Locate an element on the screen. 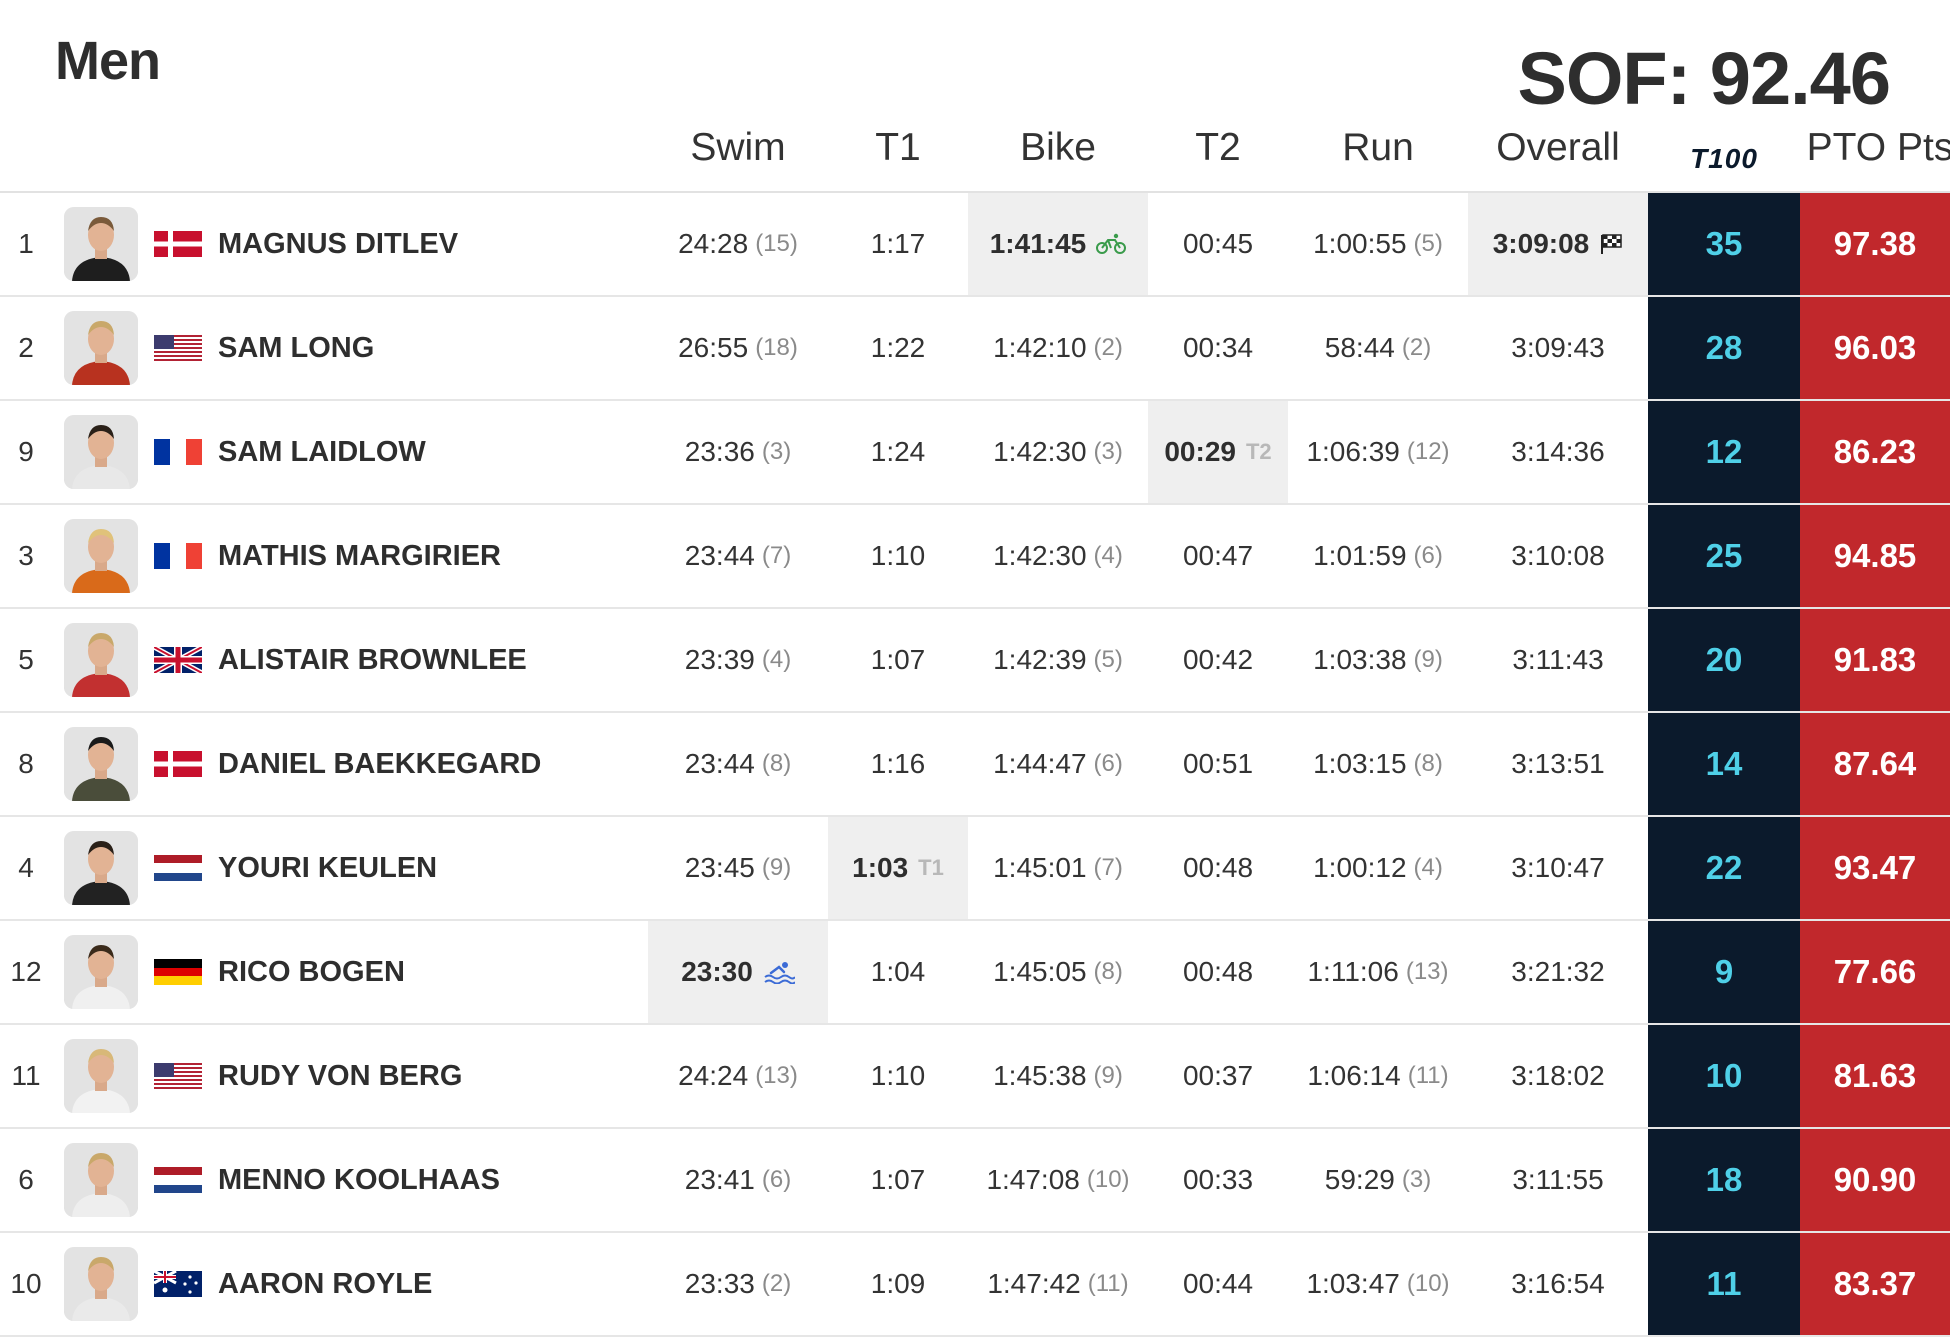 This screenshot has width=1950, height=1338. bike-rank: (5) is located at coordinates (1108, 659).